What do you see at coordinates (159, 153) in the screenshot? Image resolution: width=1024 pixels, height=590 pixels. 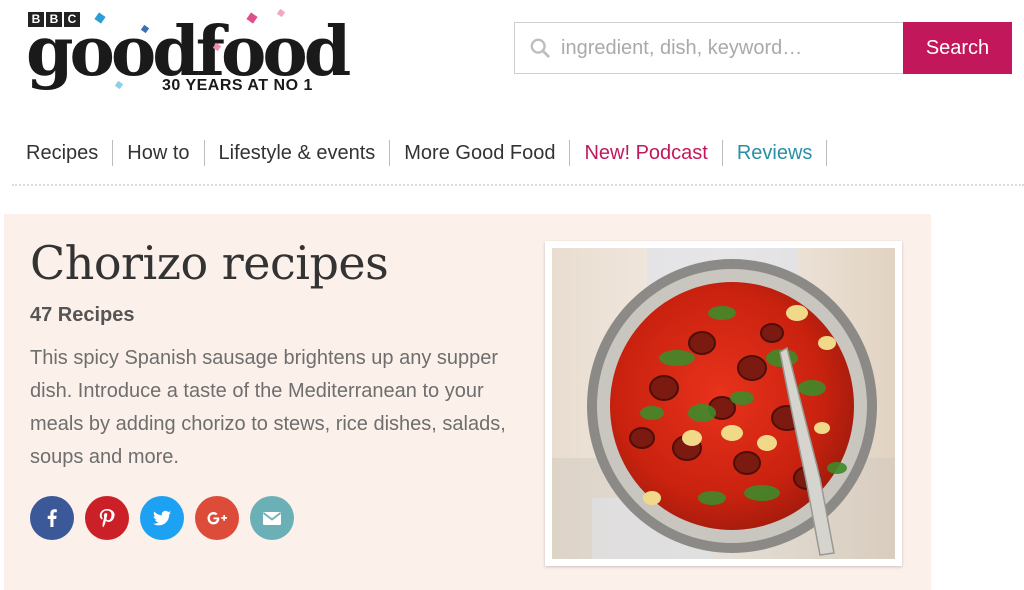 I see `nav-item-how-to: How to` at bounding box center [159, 153].